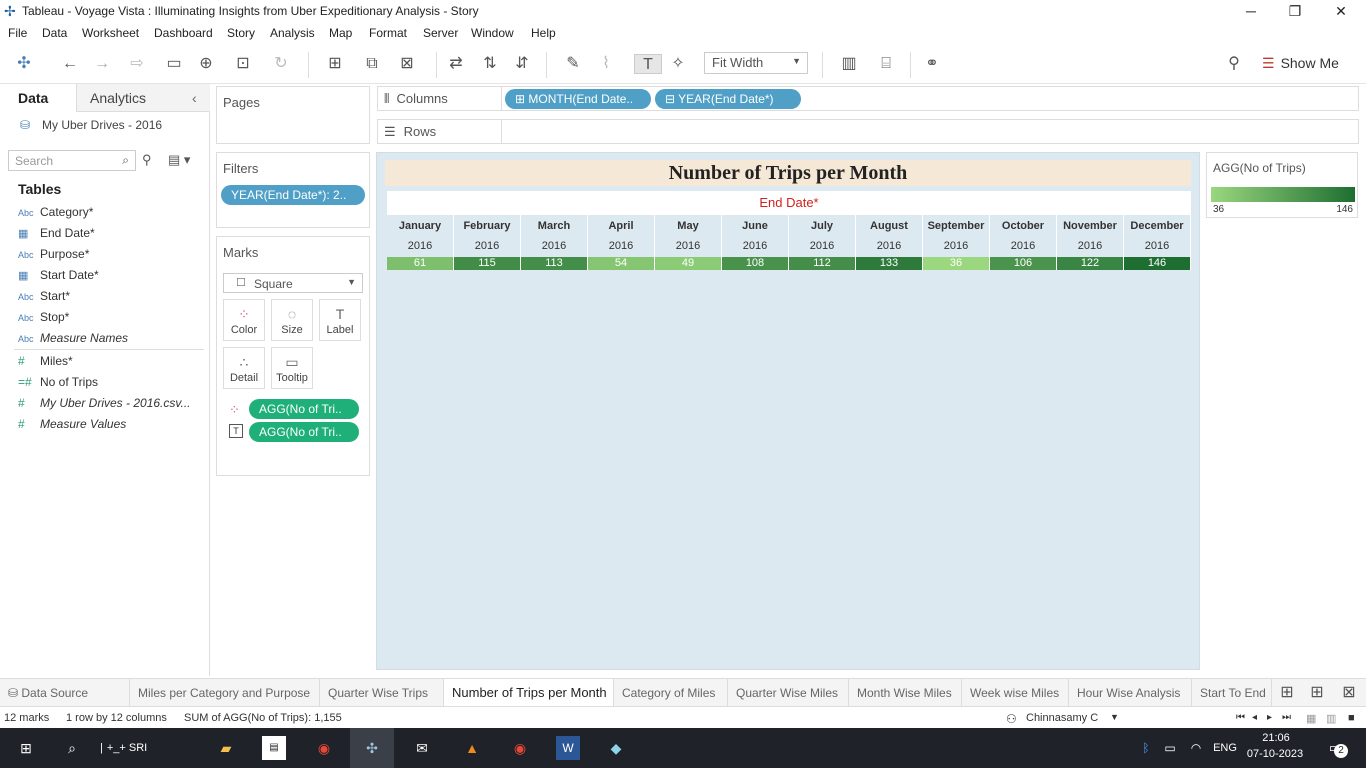  I want to click on tab-quarter-wise-trips: Quarter Wise Trips, so click(382, 693).